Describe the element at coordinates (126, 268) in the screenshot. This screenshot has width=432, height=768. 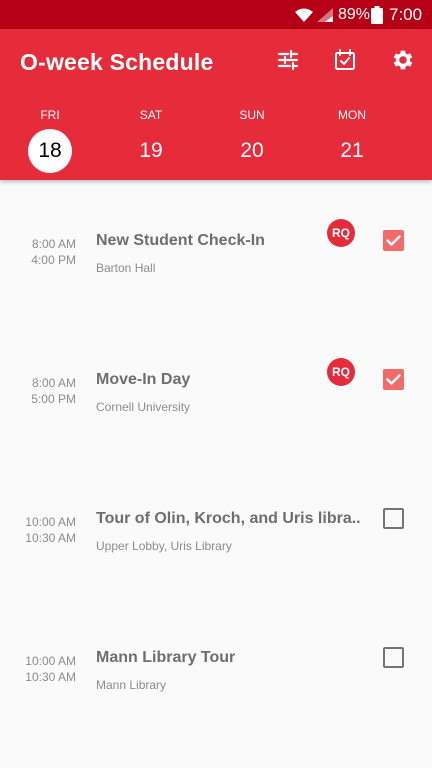
I see `event-location: Barton Hall` at that location.